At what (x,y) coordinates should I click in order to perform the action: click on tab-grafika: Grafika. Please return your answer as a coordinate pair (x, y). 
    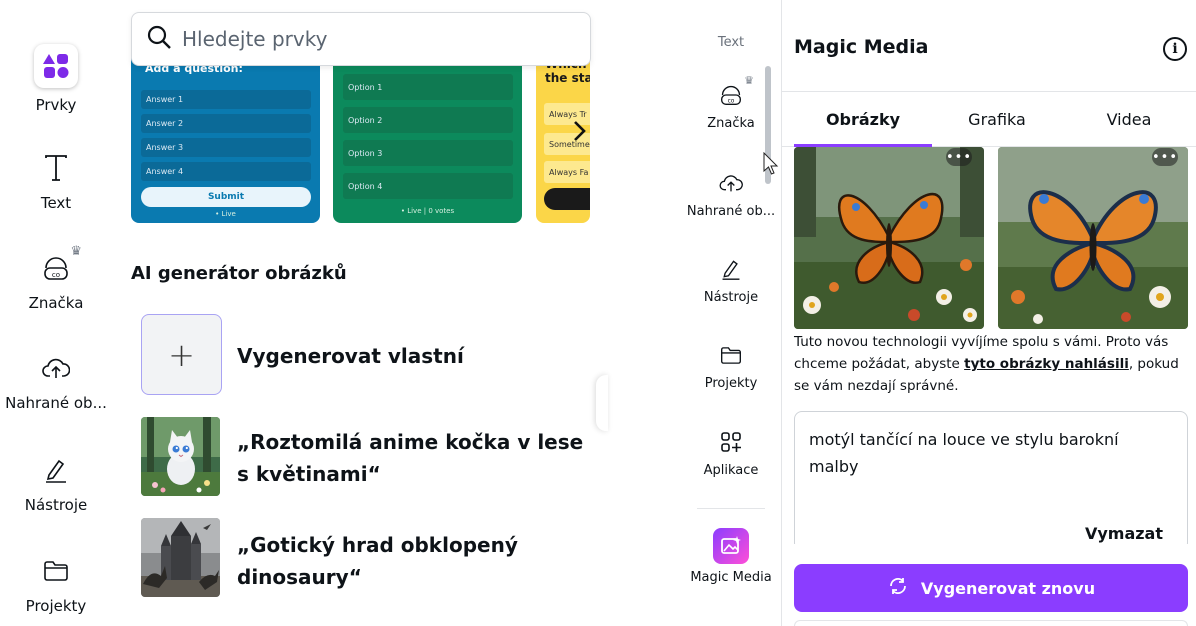
    Looking at the image, I should click on (997, 119).